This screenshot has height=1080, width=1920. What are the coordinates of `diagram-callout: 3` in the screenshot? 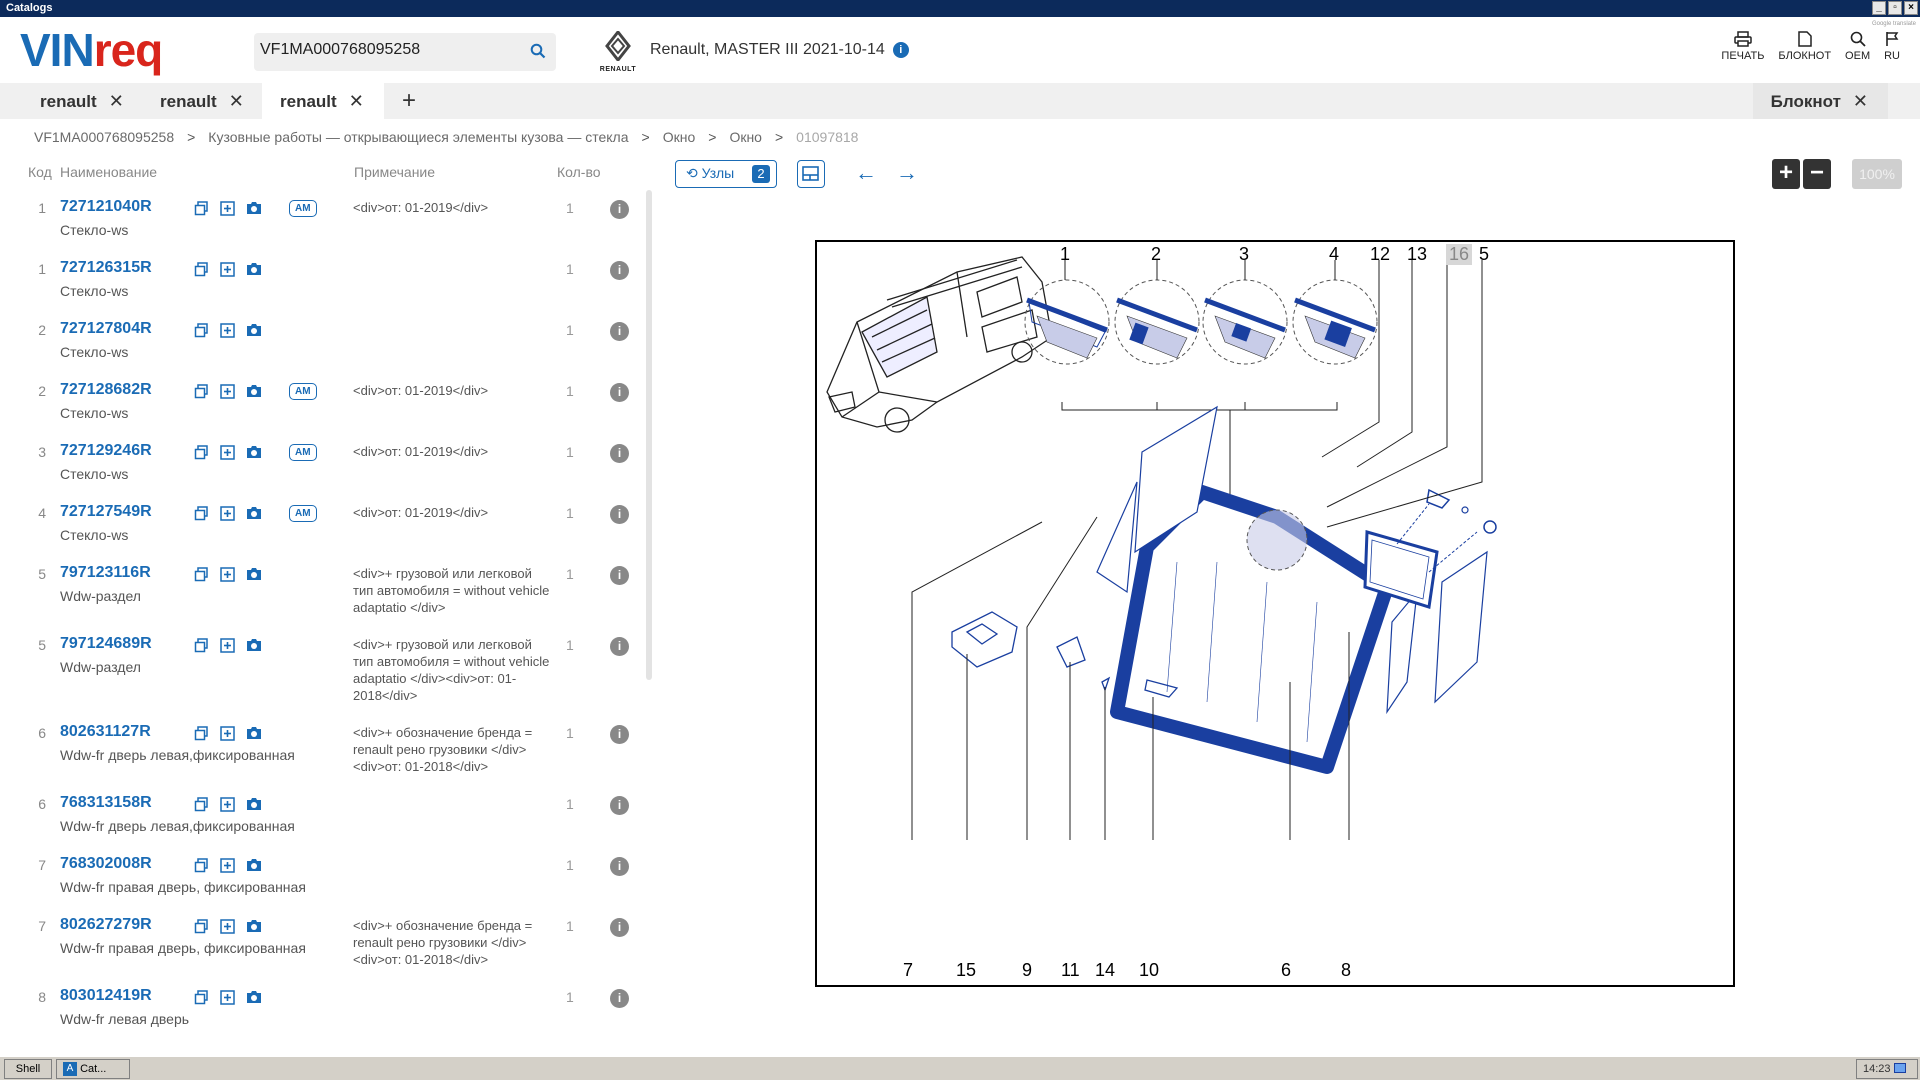 It's located at (1244, 254).